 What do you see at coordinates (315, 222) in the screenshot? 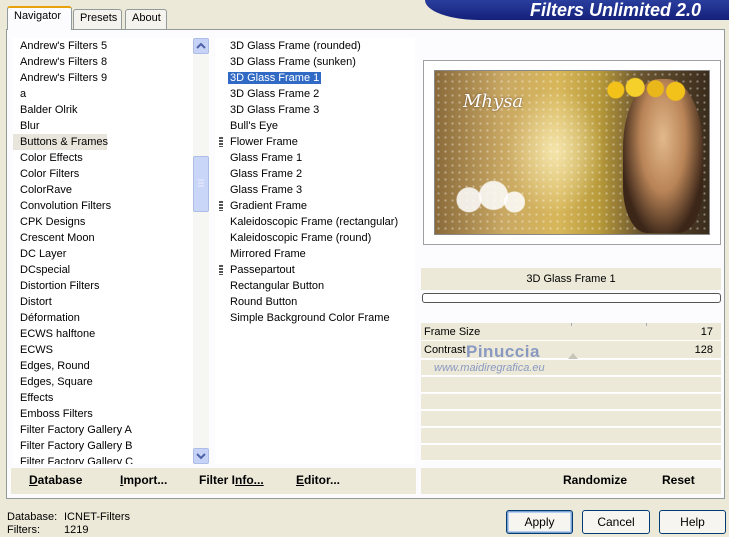
I see `filter-item: Kaleidoscopic Frame (rectangular)` at bounding box center [315, 222].